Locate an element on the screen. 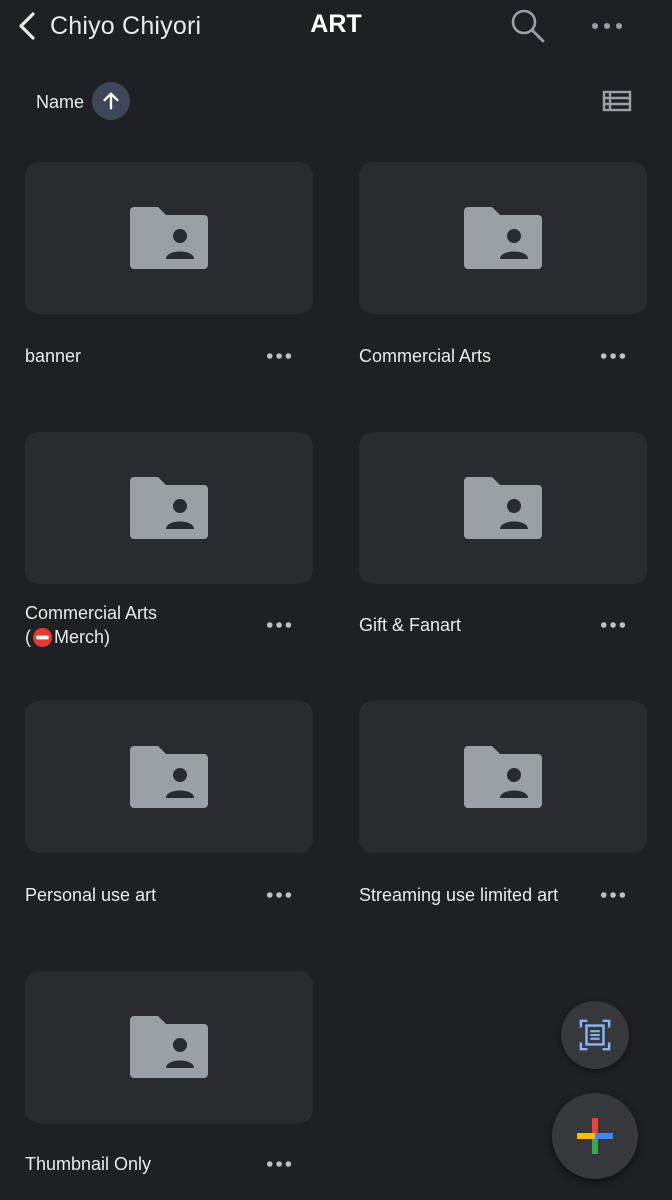 The image size is (672, 1200). sort-direction-button is located at coordinates (111, 101).